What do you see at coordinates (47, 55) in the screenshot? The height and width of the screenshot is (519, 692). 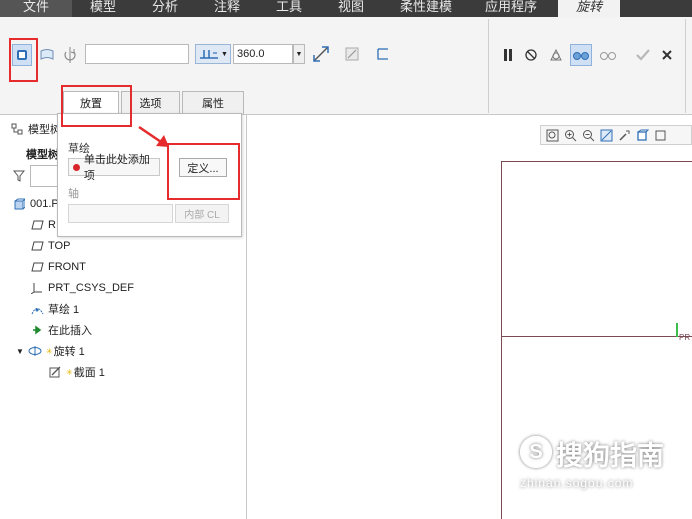 I see `surface-button` at bounding box center [47, 55].